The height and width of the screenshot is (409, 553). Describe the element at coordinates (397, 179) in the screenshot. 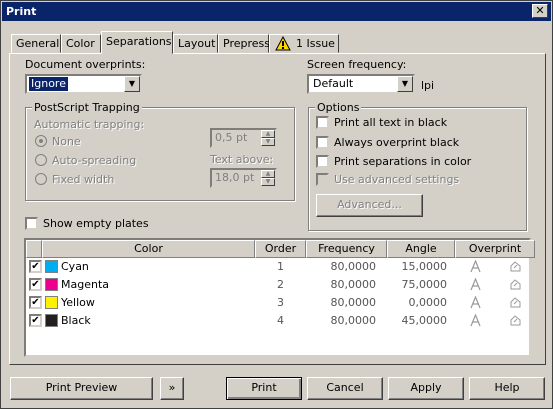

I see `advanced-settings-label: Use advanced settings` at that location.